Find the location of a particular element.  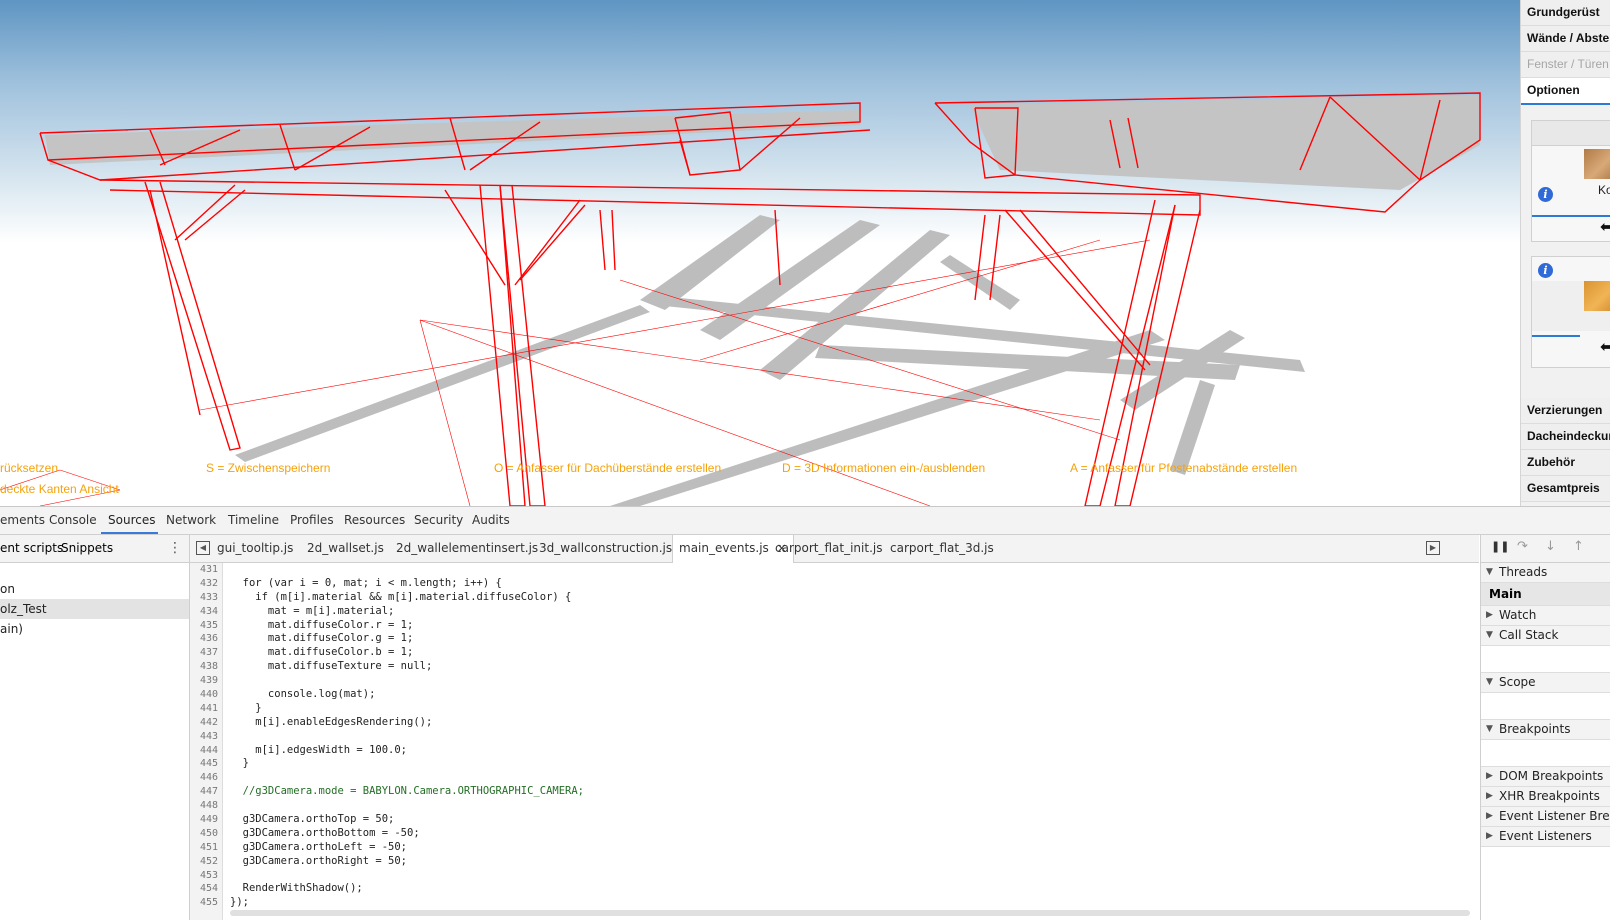

section-xhr-breakpoints: ▶ XHR Breakpoints is located at coordinates (1545, 797).